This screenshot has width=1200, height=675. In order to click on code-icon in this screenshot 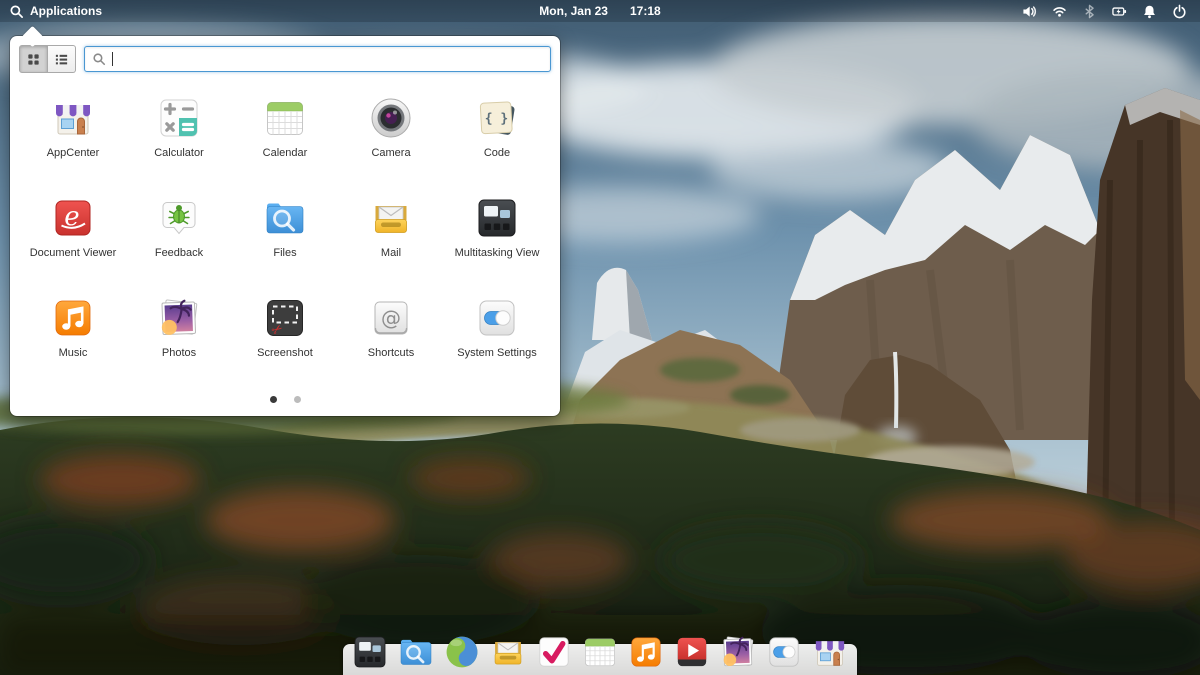, I will do `click(497, 118)`.